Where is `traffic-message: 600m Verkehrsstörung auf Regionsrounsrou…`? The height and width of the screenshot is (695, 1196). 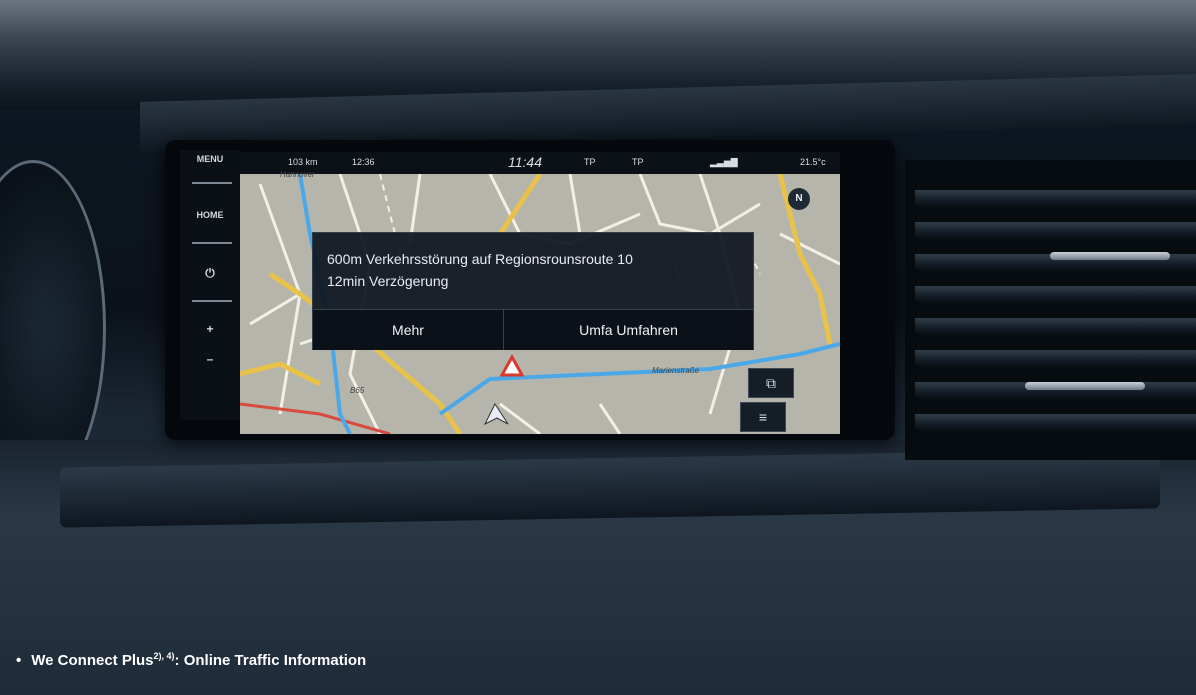 traffic-message: 600m Verkehrsstörung auf Regionsrounsrou… is located at coordinates (480, 259).